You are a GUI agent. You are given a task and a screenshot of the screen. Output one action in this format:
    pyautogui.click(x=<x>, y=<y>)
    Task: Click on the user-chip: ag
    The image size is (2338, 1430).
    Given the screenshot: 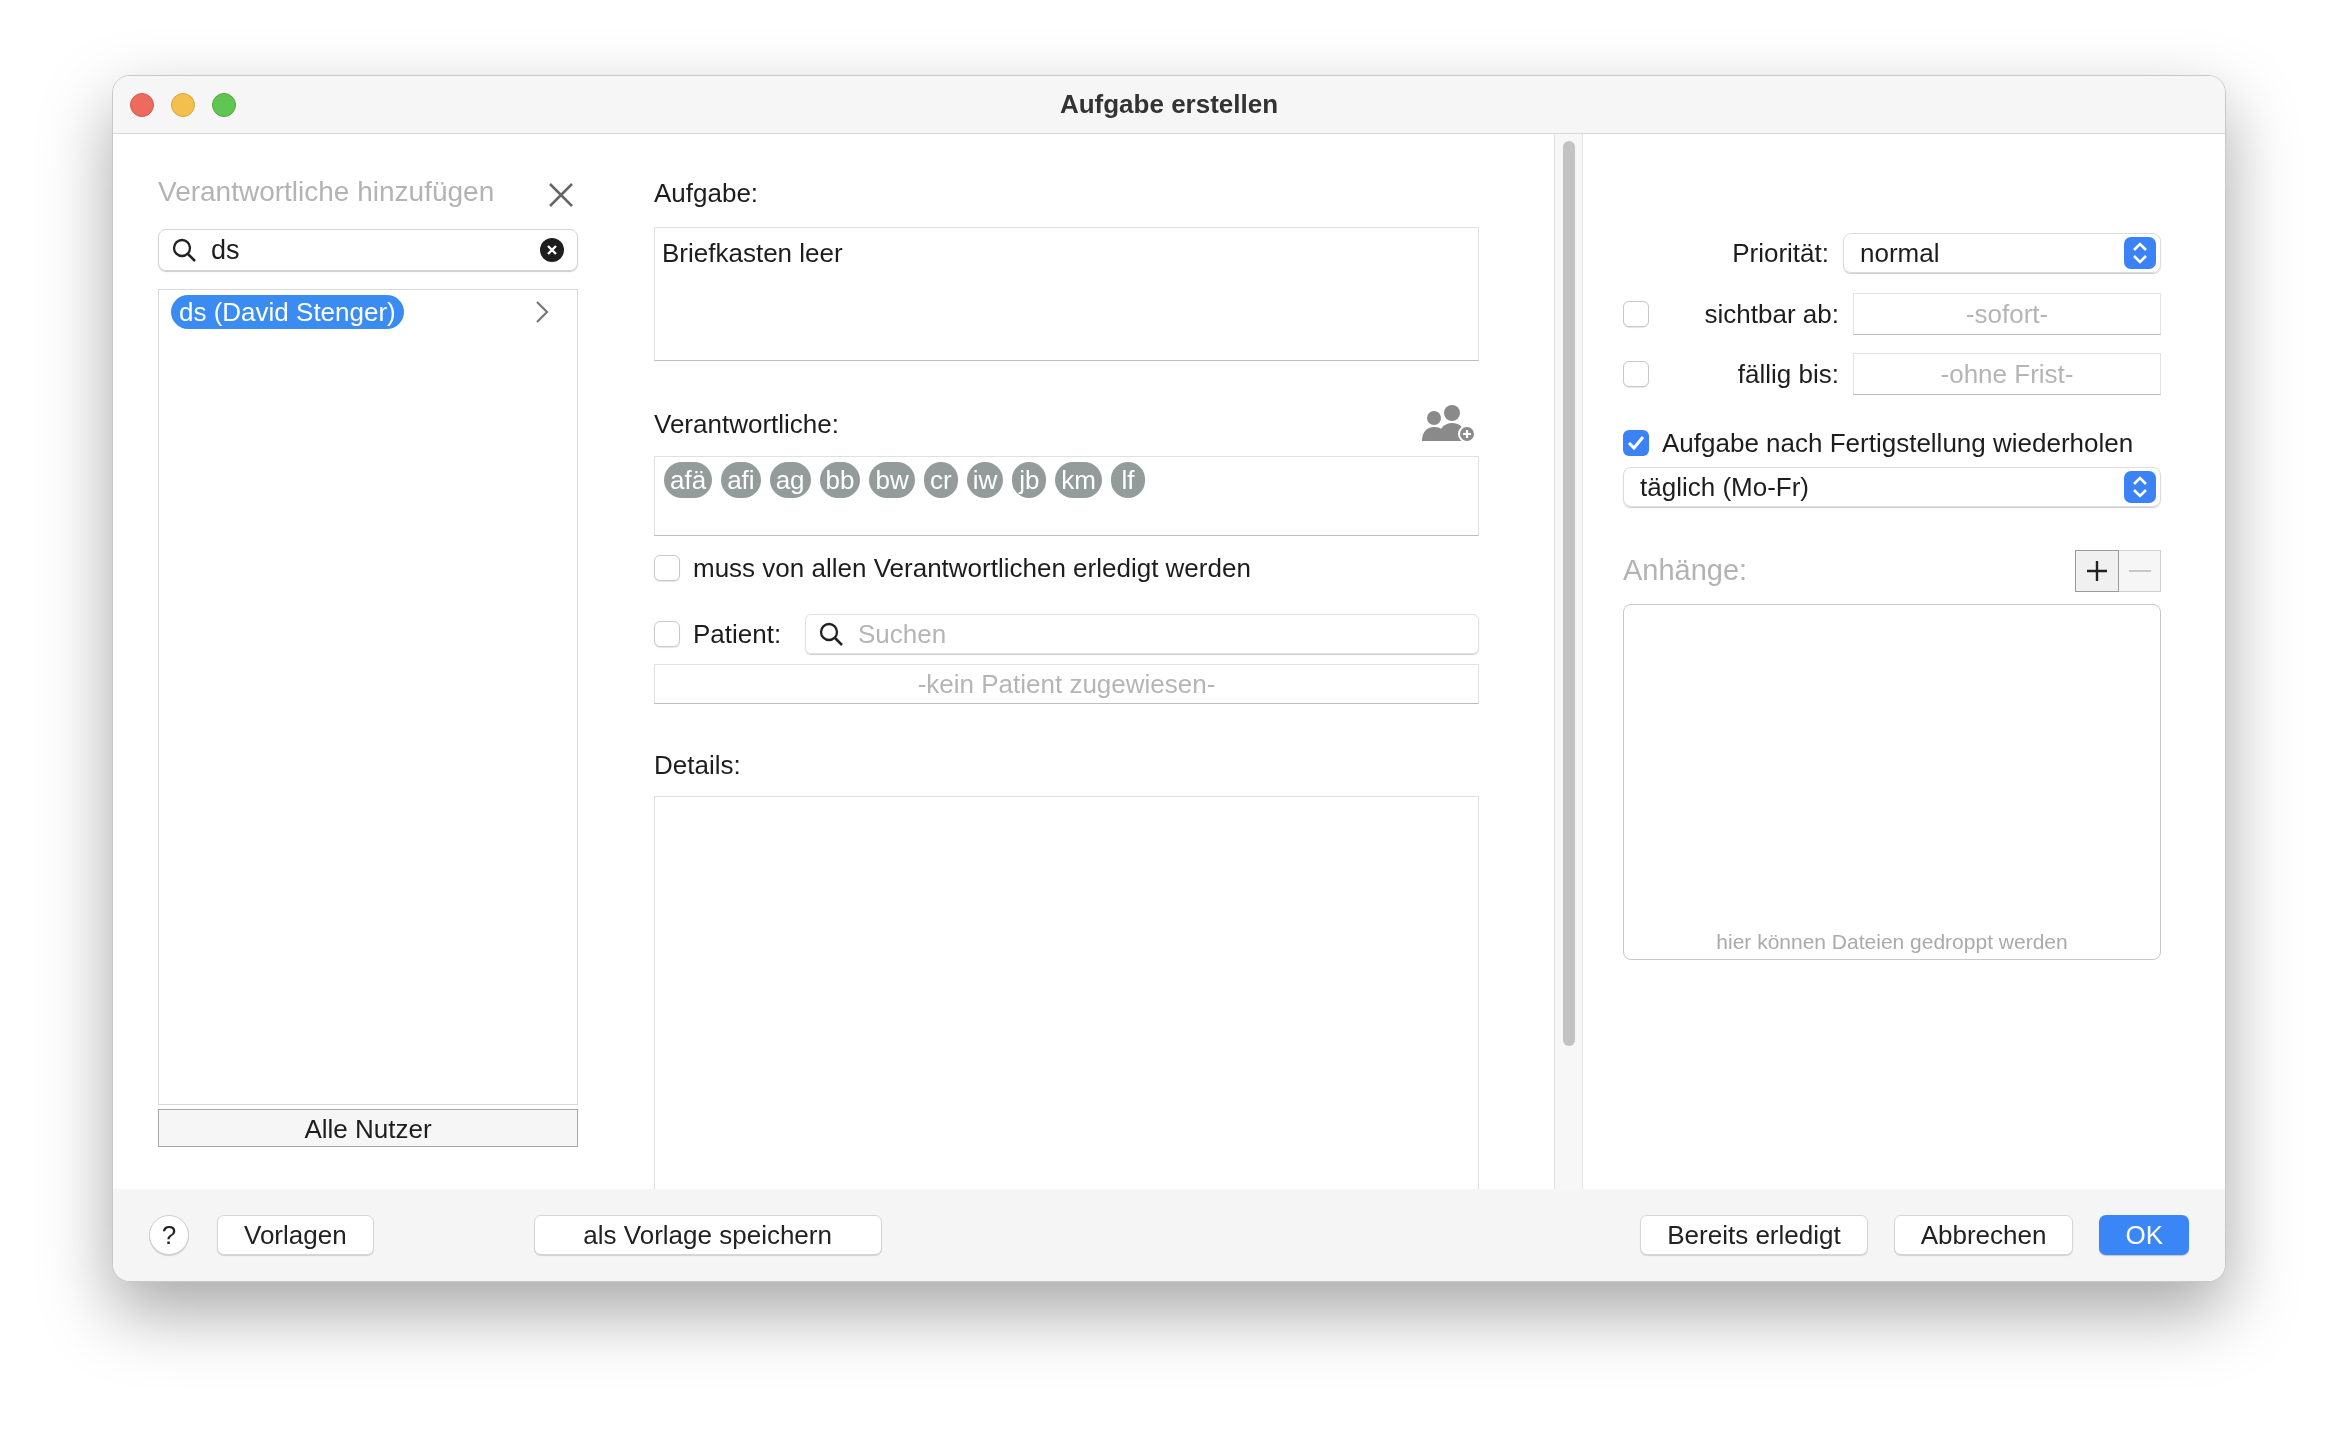 What is the action you would take?
    pyautogui.click(x=790, y=480)
    